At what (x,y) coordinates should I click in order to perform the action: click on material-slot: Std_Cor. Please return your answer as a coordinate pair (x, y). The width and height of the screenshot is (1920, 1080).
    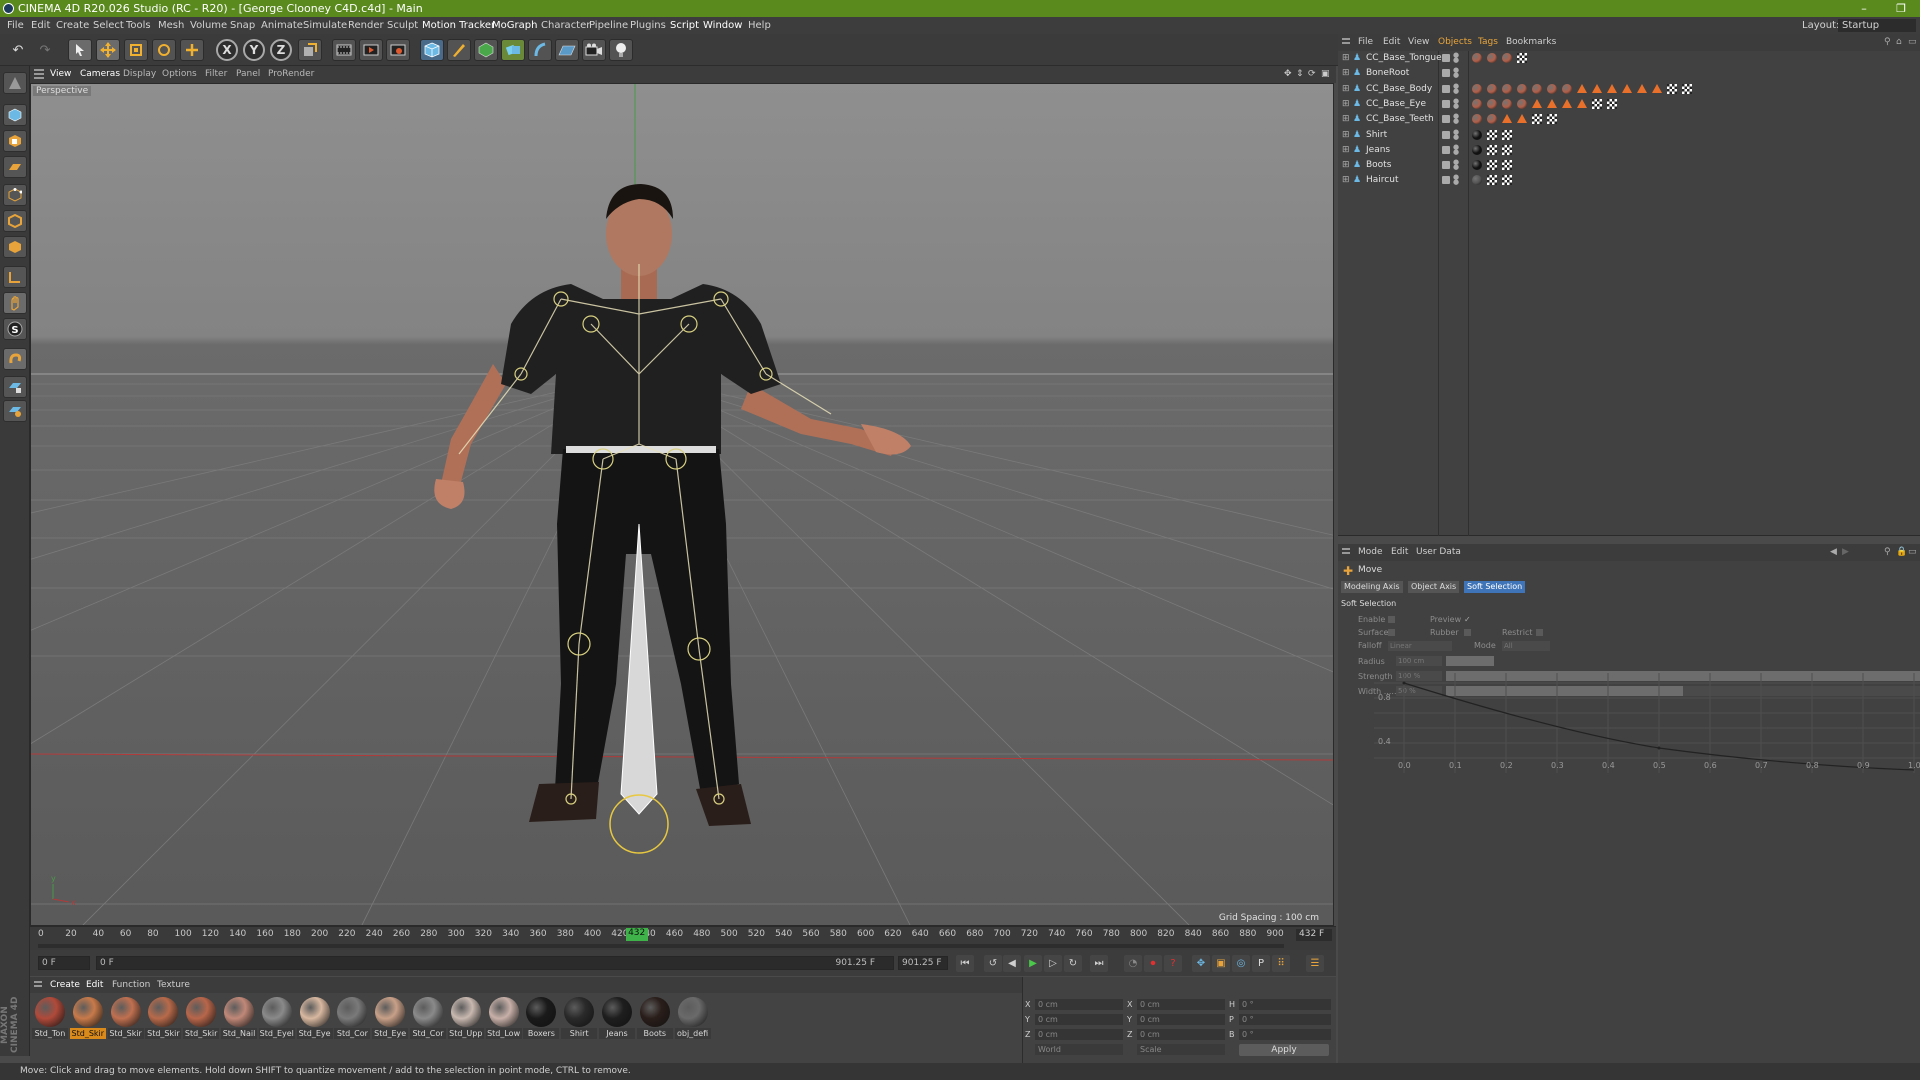
    Looking at the image, I should click on (428, 1018).